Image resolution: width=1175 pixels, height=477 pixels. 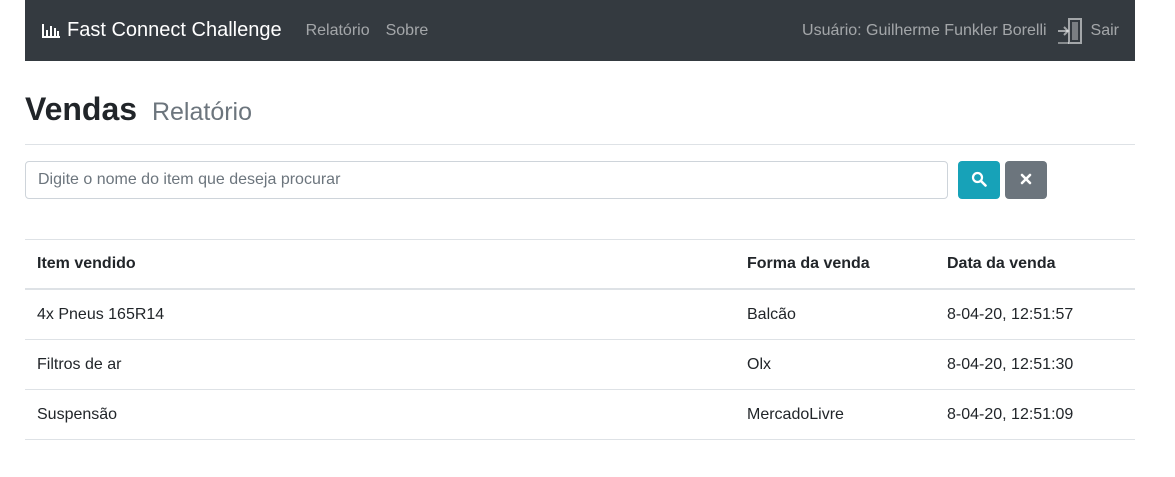 What do you see at coordinates (338, 31) in the screenshot?
I see `nav-link-relatorio: Relatório` at bounding box center [338, 31].